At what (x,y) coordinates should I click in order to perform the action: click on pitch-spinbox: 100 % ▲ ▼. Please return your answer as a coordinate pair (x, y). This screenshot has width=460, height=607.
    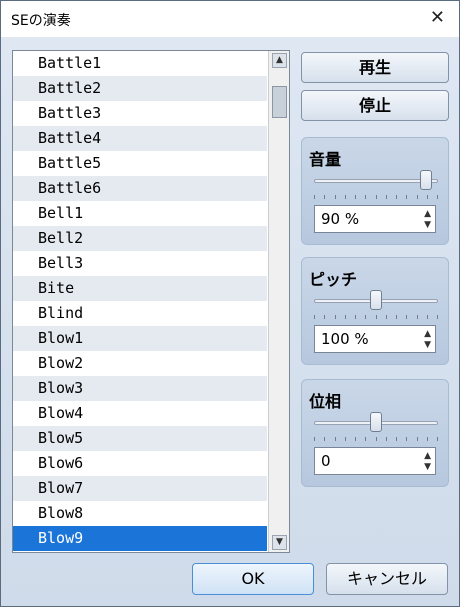
    Looking at the image, I should click on (375, 339).